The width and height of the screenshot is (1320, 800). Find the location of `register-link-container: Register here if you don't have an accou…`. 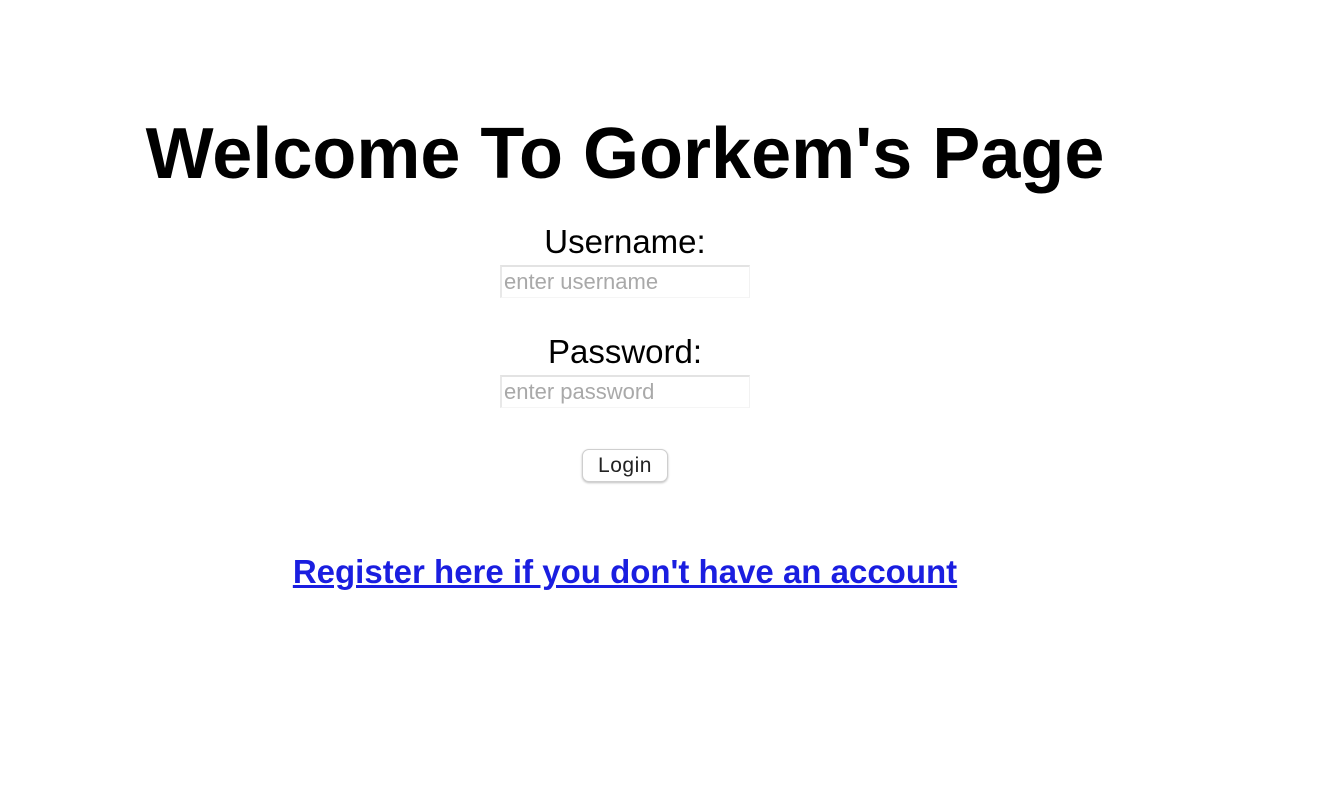

register-link-container: Register here if you don't have an accou… is located at coordinates (625, 572).